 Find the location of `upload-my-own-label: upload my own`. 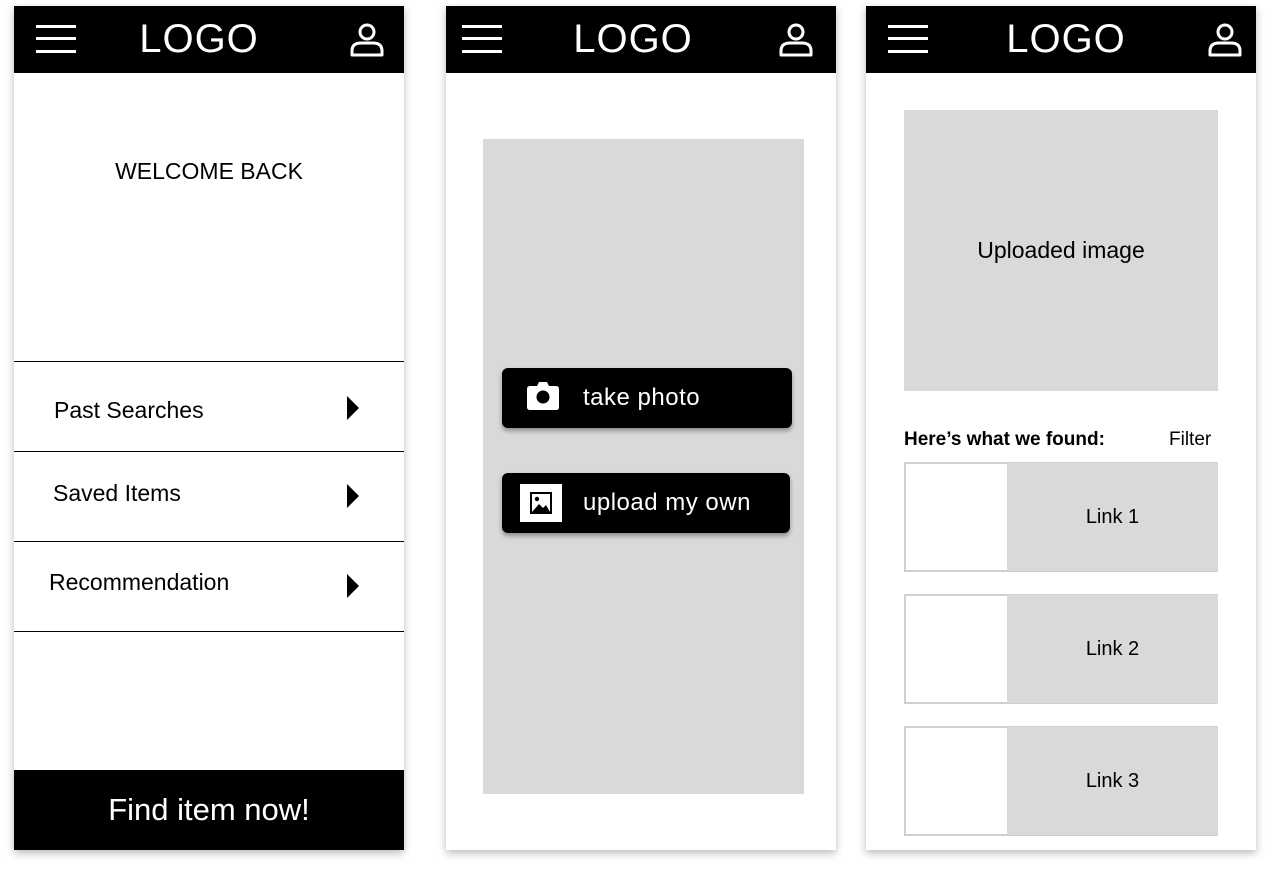

upload-my-own-label: upload my own is located at coordinates (667, 502).